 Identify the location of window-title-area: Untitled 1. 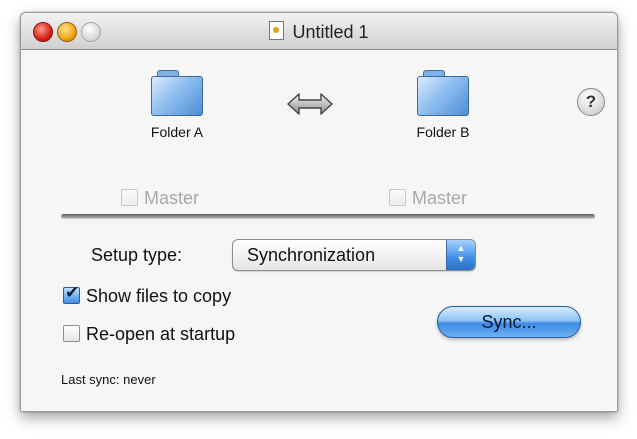
(319, 32).